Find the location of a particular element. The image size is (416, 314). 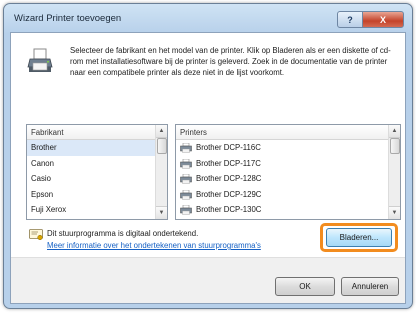

list-item-printer: Brother DCP-116C is located at coordinates (282, 148).